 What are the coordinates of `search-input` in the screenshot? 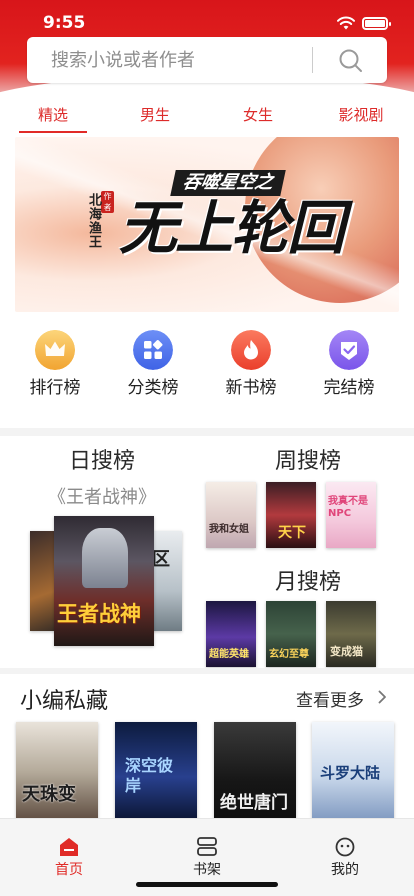 It's located at (186, 60).